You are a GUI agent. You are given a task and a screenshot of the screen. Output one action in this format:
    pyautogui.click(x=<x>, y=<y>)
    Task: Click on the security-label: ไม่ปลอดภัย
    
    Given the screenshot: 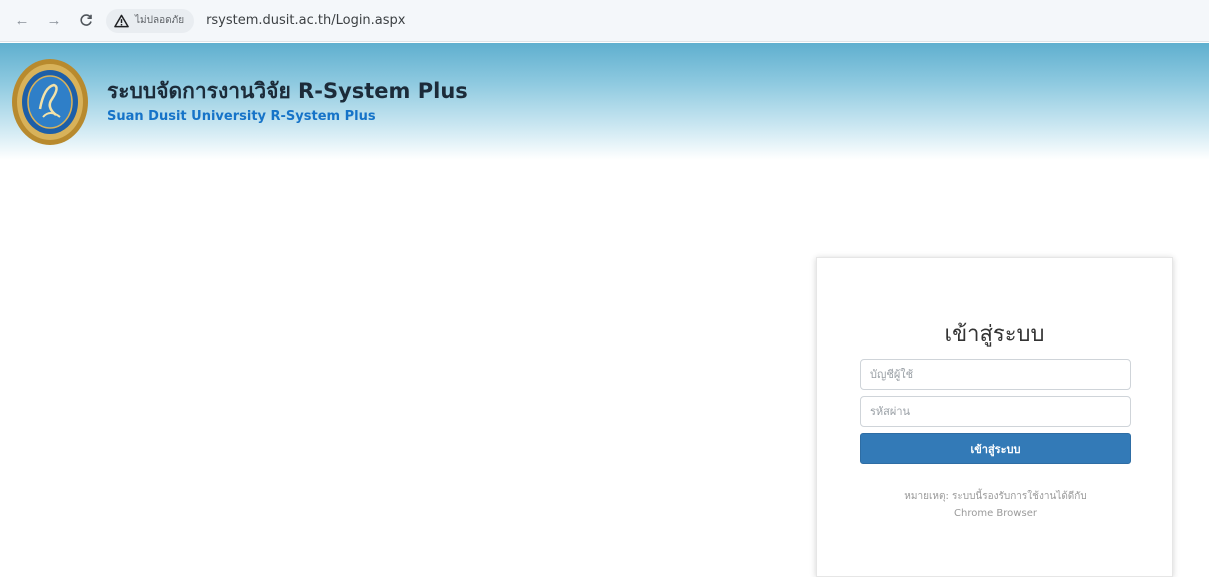 What is the action you would take?
    pyautogui.click(x=160, y=20)
    